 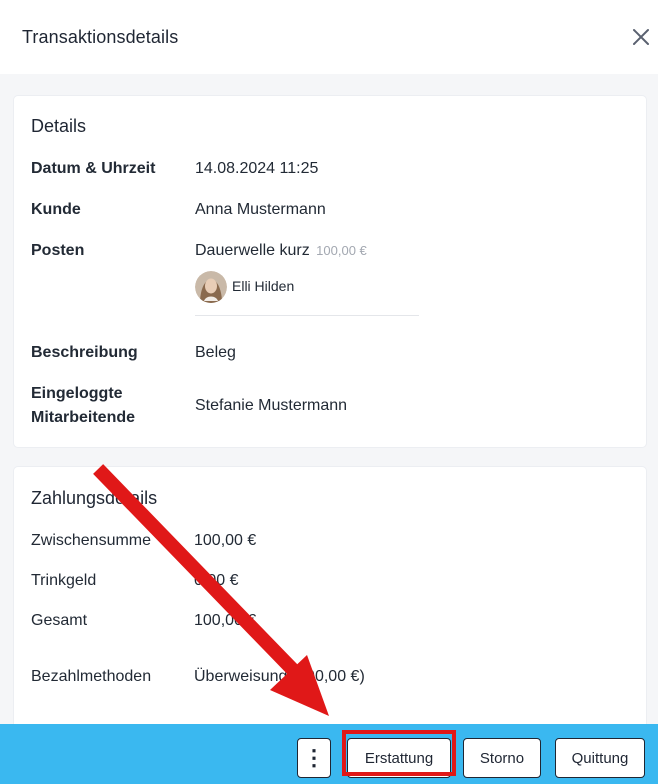 I want to click on customer-value: Anna Mustermann, so click(x=260, y=210).